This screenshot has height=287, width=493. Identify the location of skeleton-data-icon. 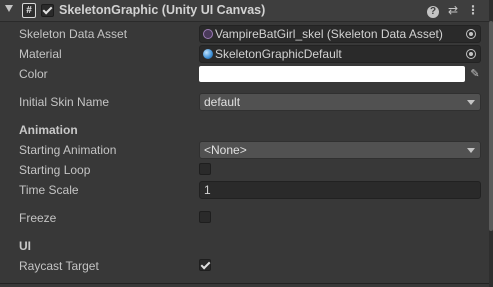
(208, 34).